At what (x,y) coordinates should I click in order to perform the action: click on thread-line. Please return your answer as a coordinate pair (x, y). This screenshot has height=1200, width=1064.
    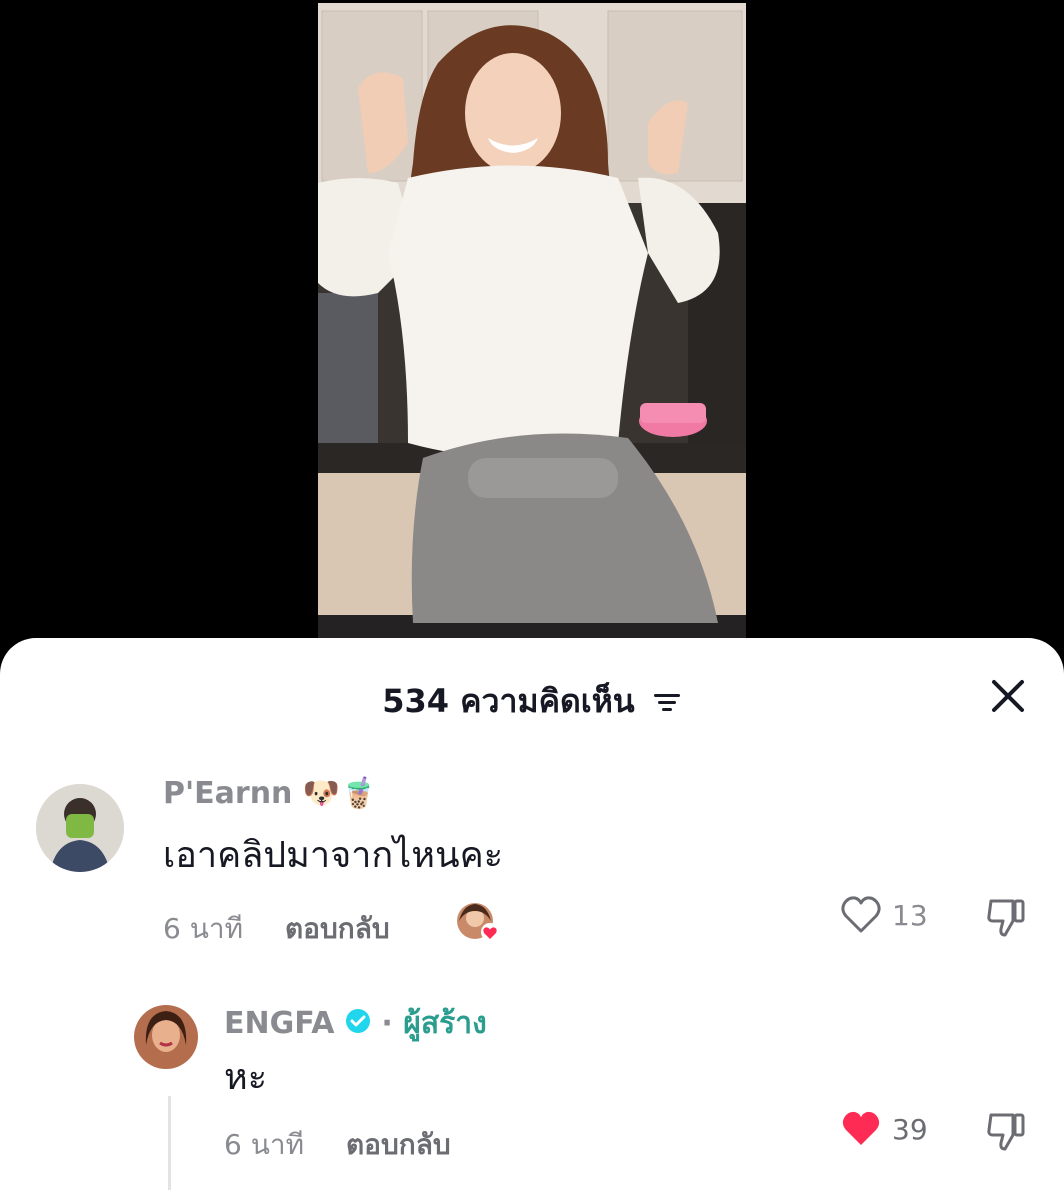
    Looking at the image, I should click on (169, 1143).